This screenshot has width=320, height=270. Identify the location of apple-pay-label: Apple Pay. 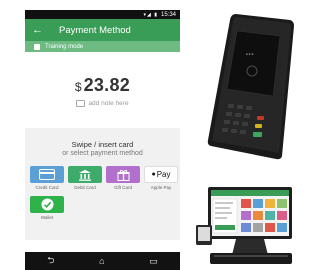
(161, 187).